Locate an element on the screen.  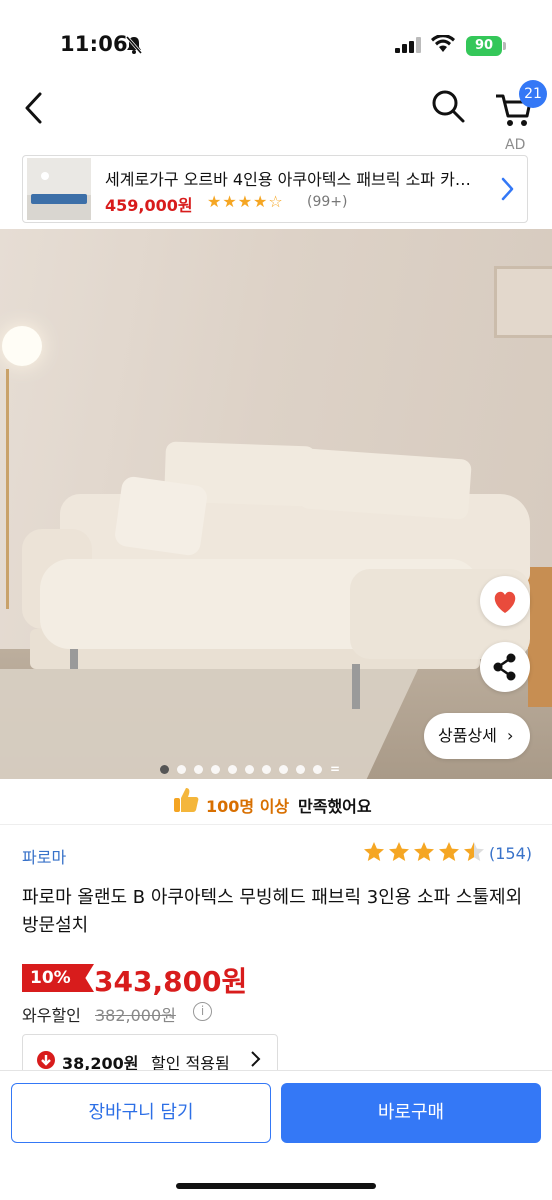
battery-icon: 90 is located at coordinates (484, 46).